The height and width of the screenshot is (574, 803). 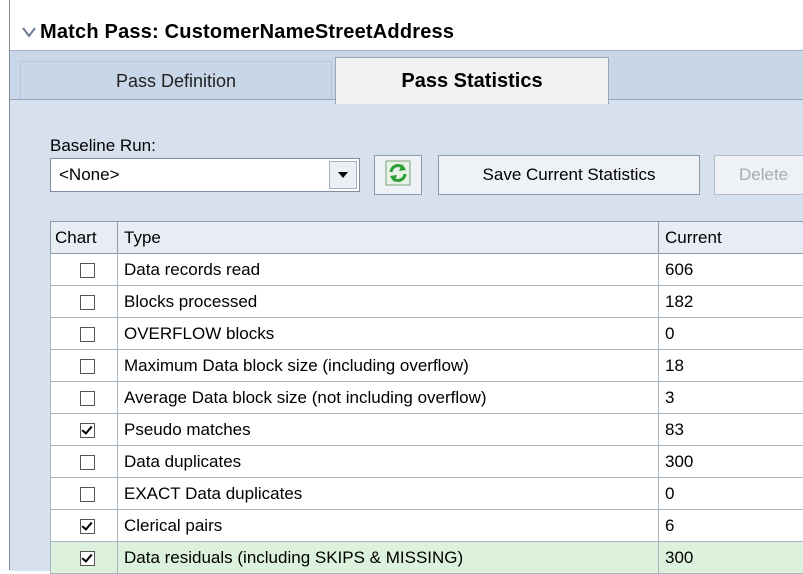 What do you see at coordinates (569, 175) in the screenshot?
I see `save-current-statistics-button: Save Current Statistics` at bounding box center [569, 175].